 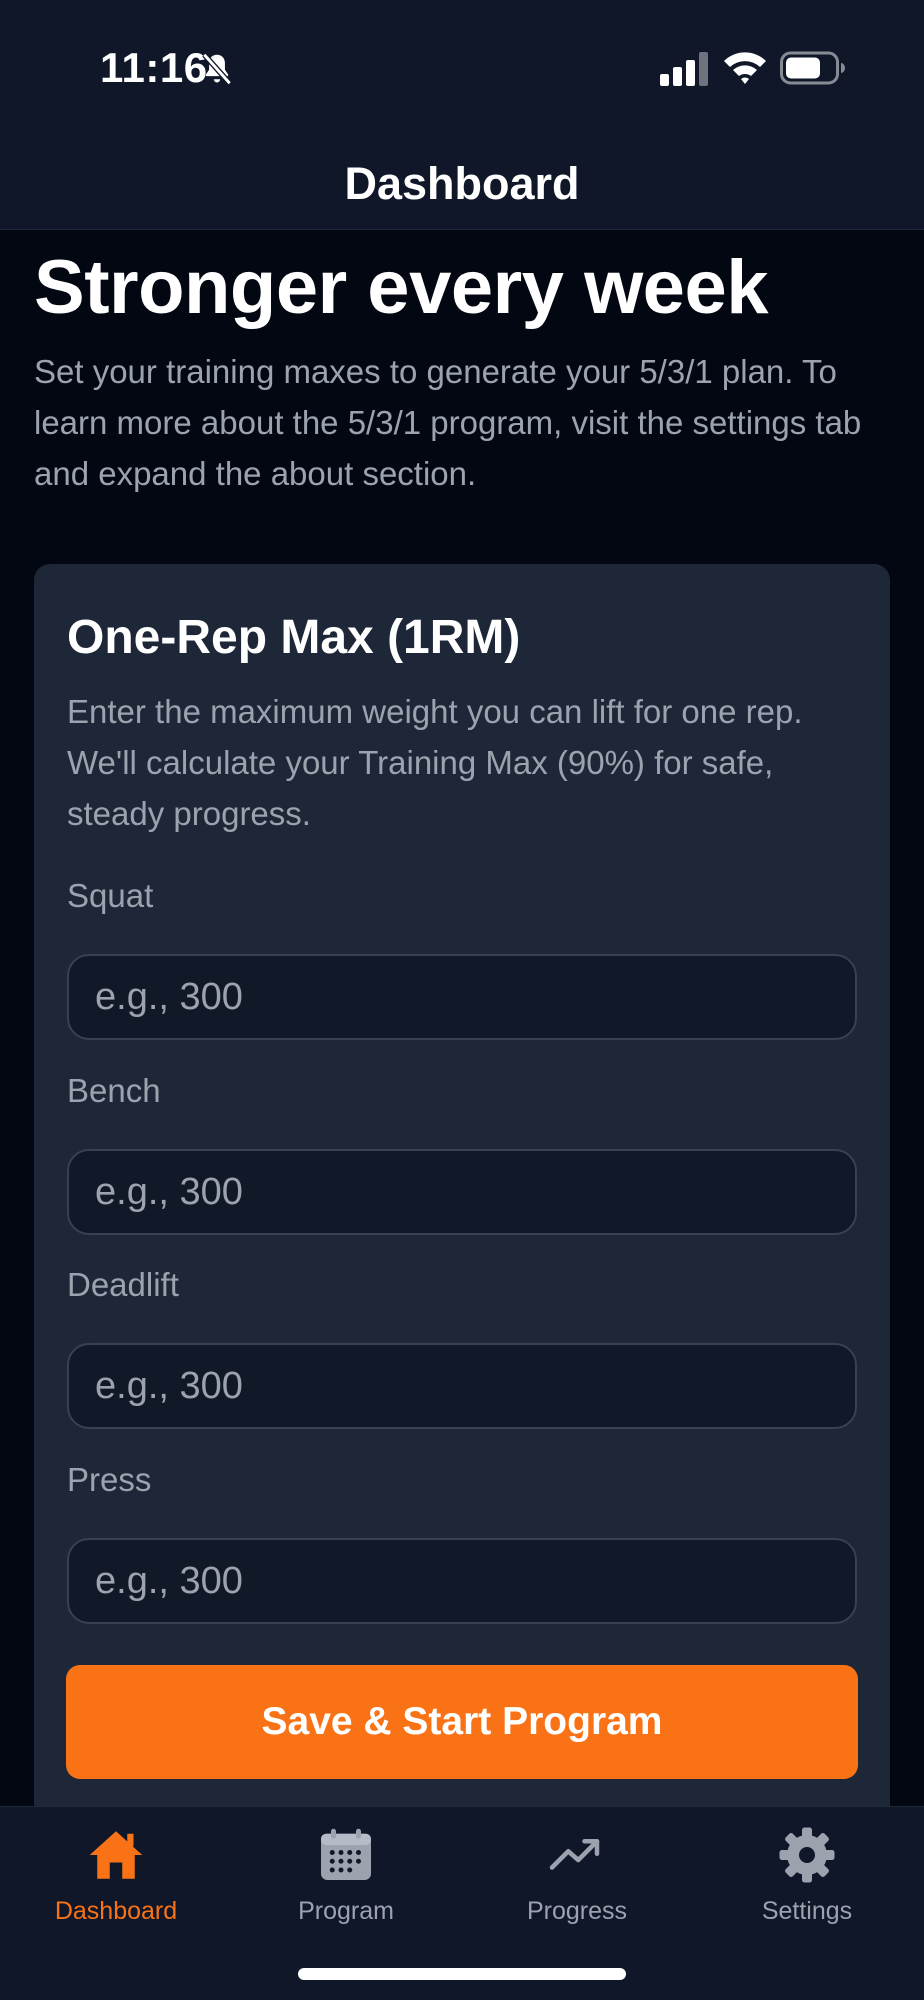 What do you see at coordinates (807, 1911) in the screenshot?
I see `tab-label-settings: Settings` at bounding box center [807, 1911].